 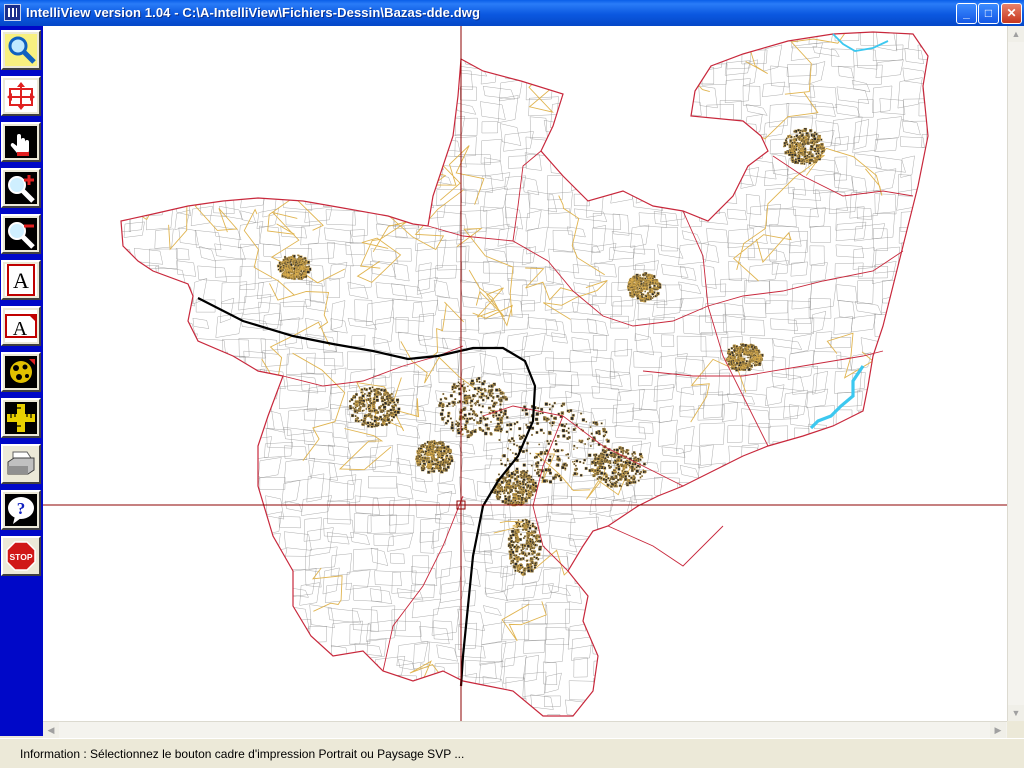 I want to click on layers-button, so click(x=21, y=372).